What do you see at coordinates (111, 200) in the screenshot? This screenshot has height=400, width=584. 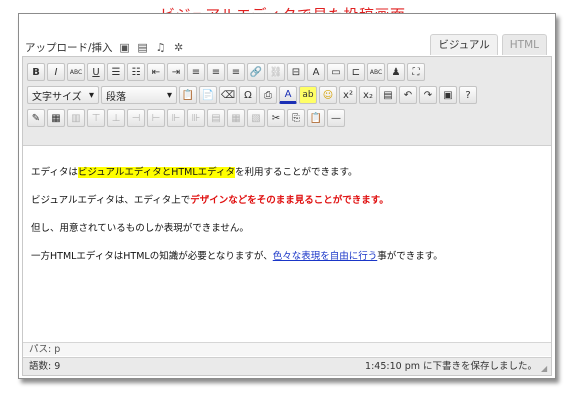 I see `p2-text-before: ビジュアルエディタは、エディタ上で` at bounding box center [111, 200].